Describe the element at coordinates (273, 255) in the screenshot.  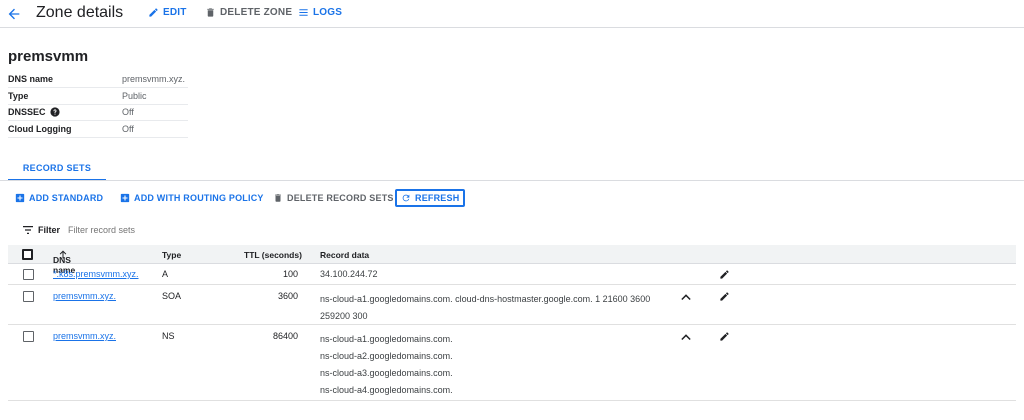
I see `col-ttl: TTL (seconds)` at that location.